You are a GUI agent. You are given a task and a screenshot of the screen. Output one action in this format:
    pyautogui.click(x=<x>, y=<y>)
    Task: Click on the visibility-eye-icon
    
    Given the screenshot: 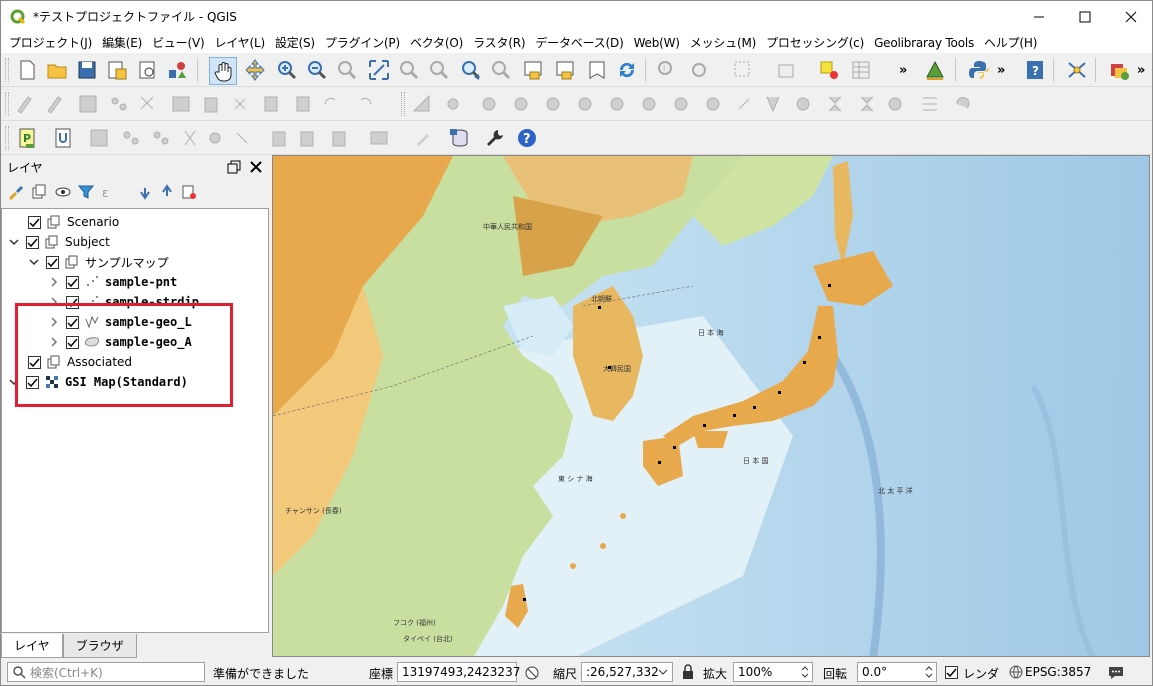 What is the action you would take?
    pyautogui.click(x=63, y=192)
    